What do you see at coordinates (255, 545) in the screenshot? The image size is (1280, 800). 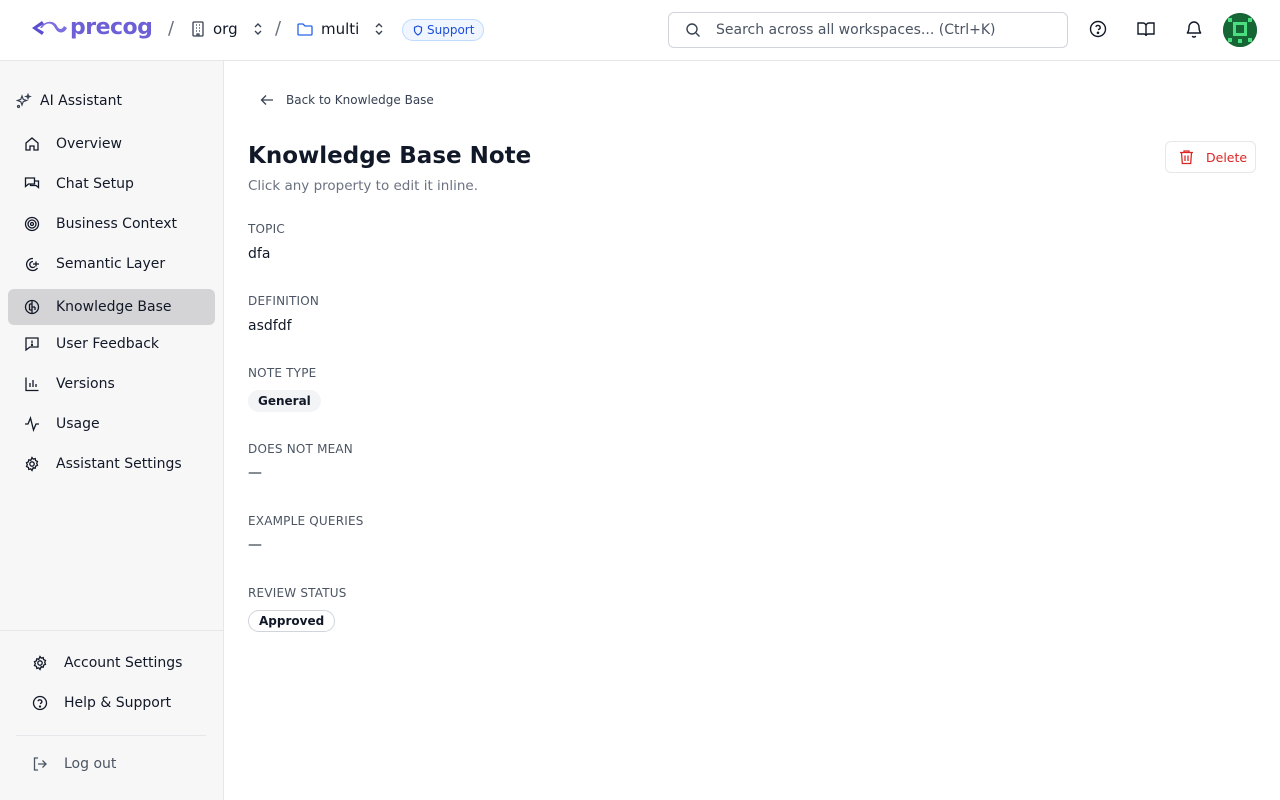 I see `example-queries-value: —` at bounding box center [255, 545].